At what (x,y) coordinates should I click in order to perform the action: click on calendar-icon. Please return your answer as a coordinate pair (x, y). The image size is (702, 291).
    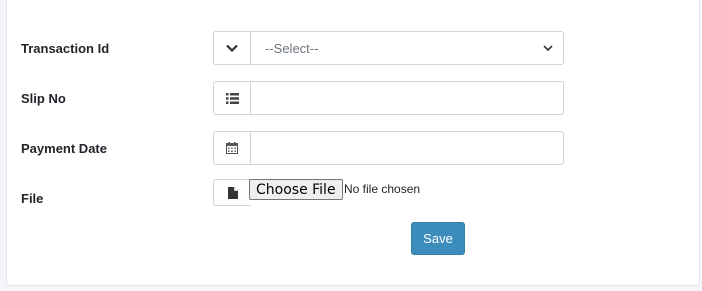
    Looking at the image, I should click on (232, 148).